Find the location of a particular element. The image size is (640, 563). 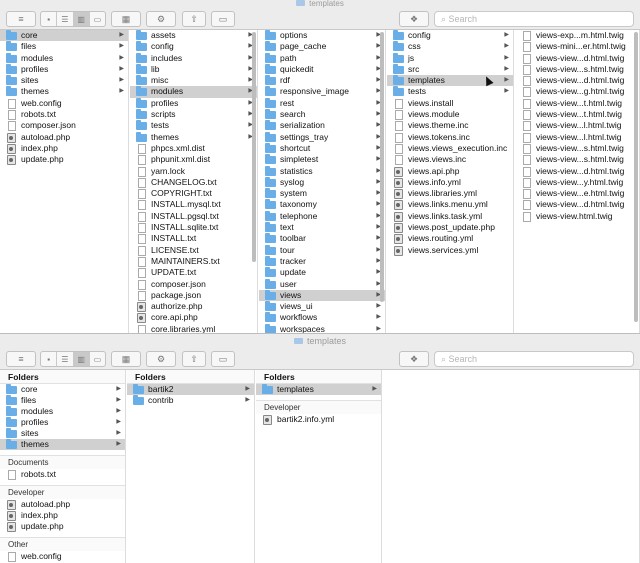

icon-view-button: ▪ is located at coordinates (49, 19).